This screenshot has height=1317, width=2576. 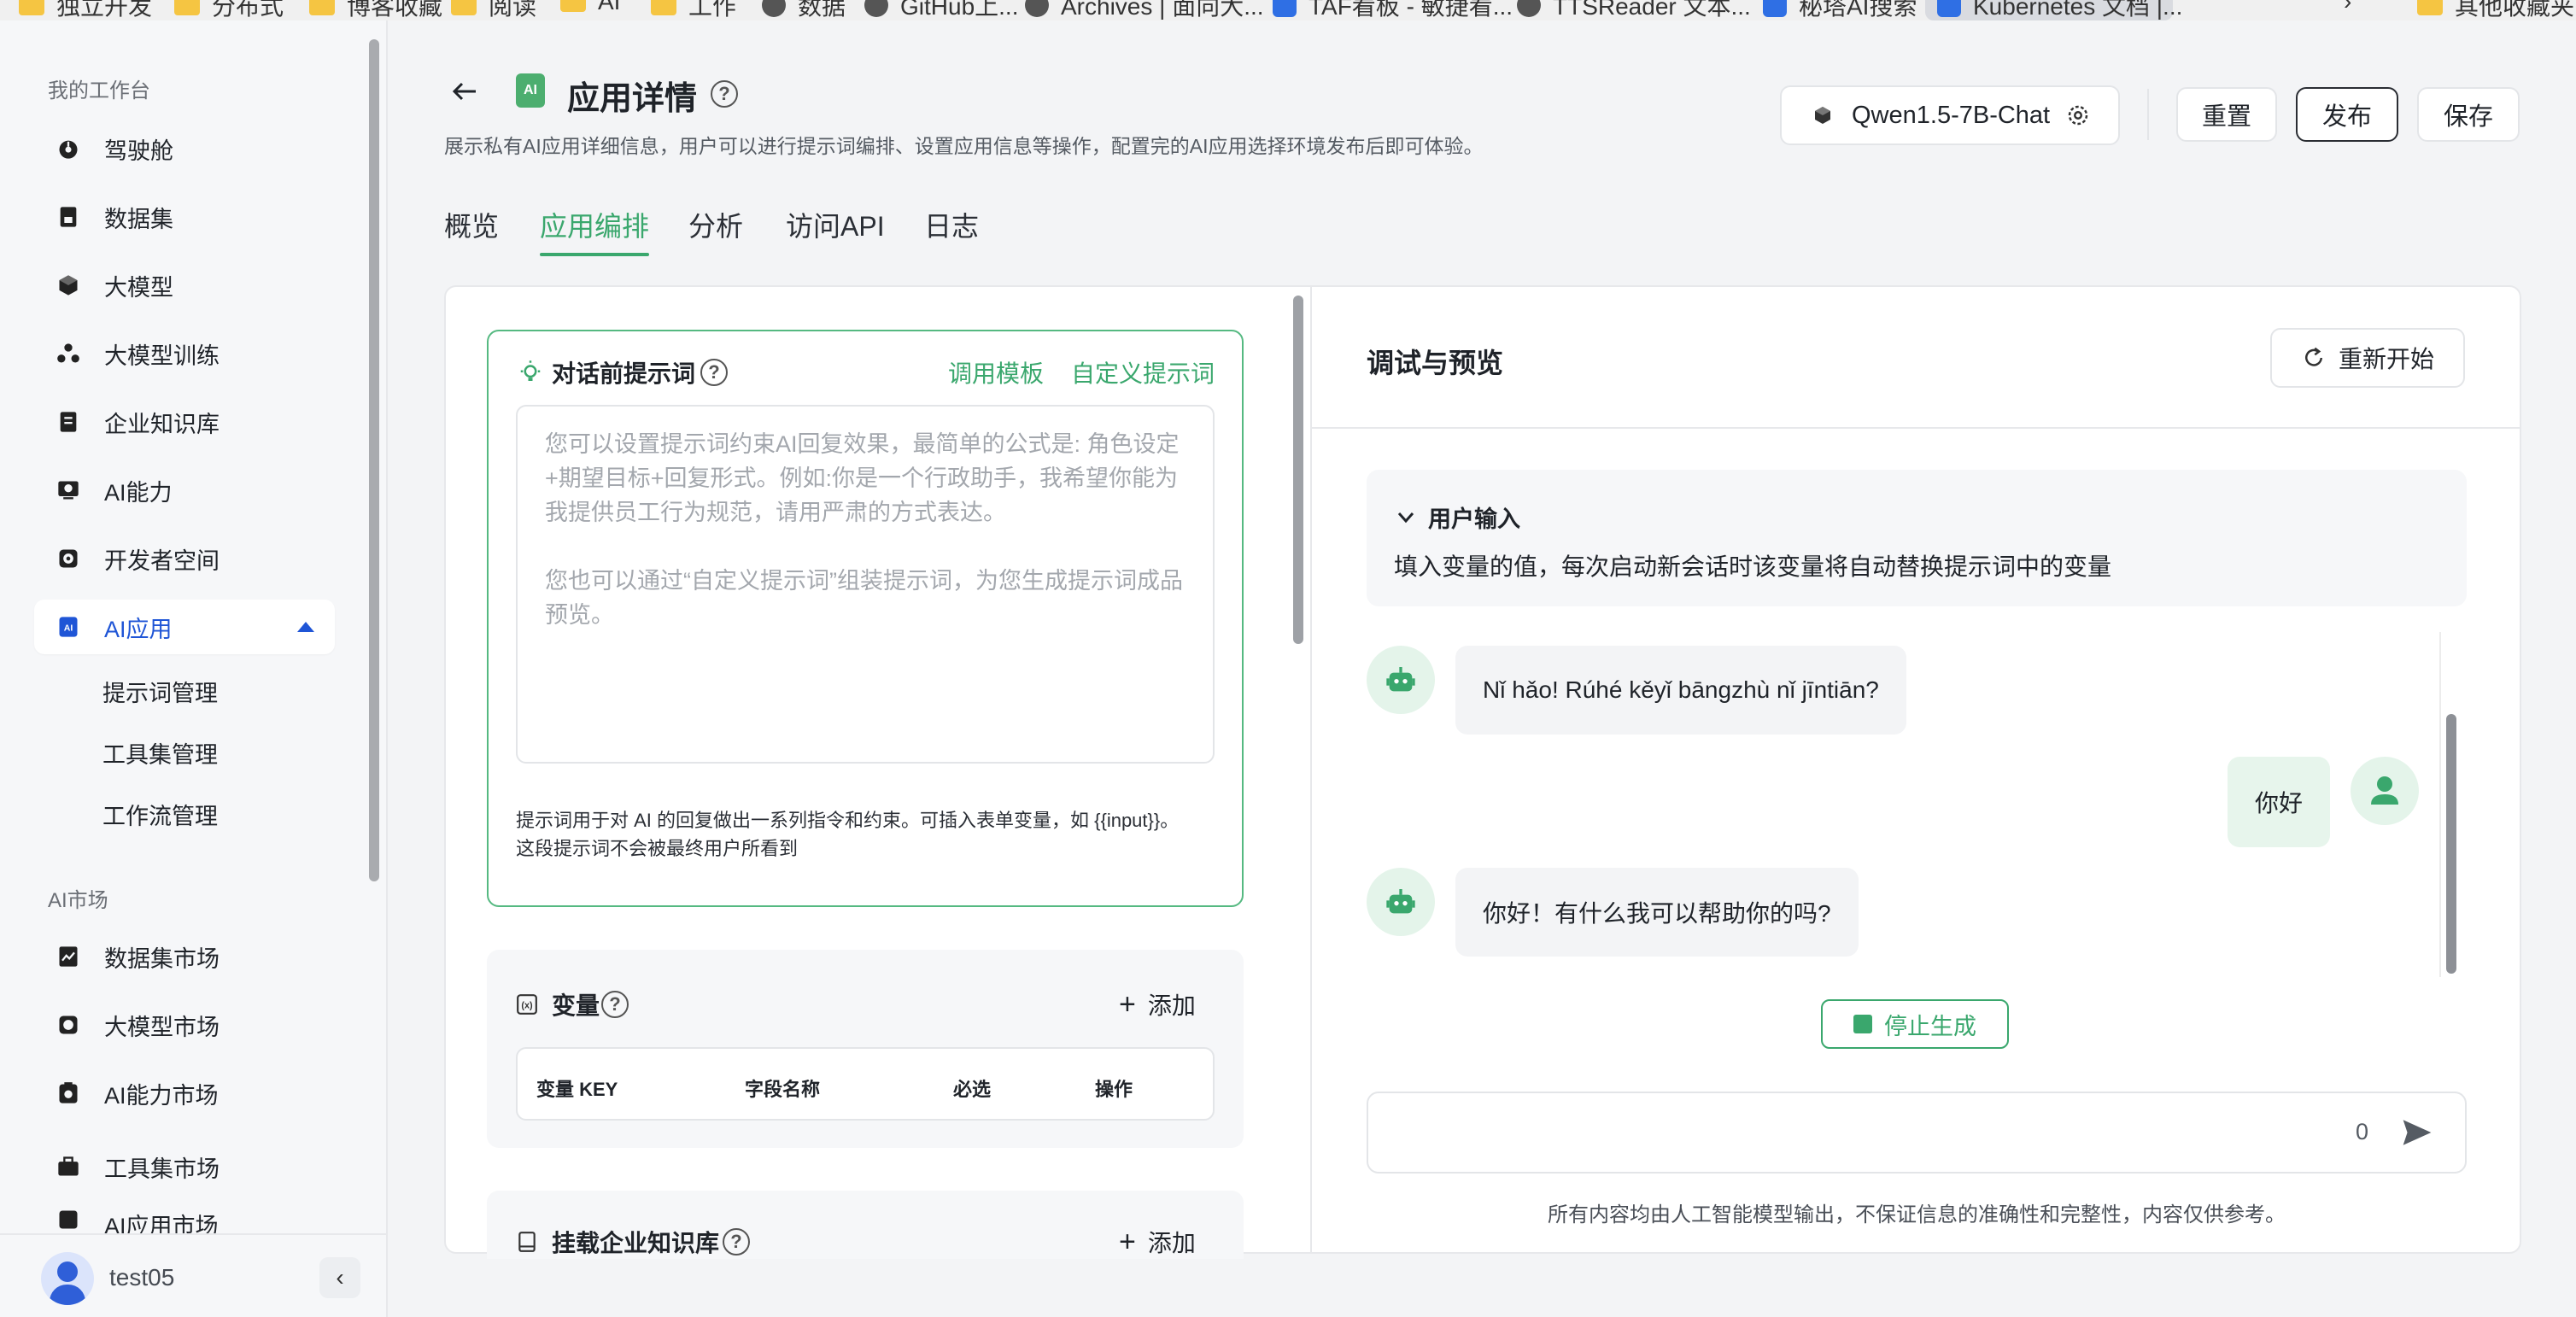 What do you see at coordinates (1114, 1089) in the screenshot?
I see `table-header-action: 操作` at bounding box center [1114, 1089].